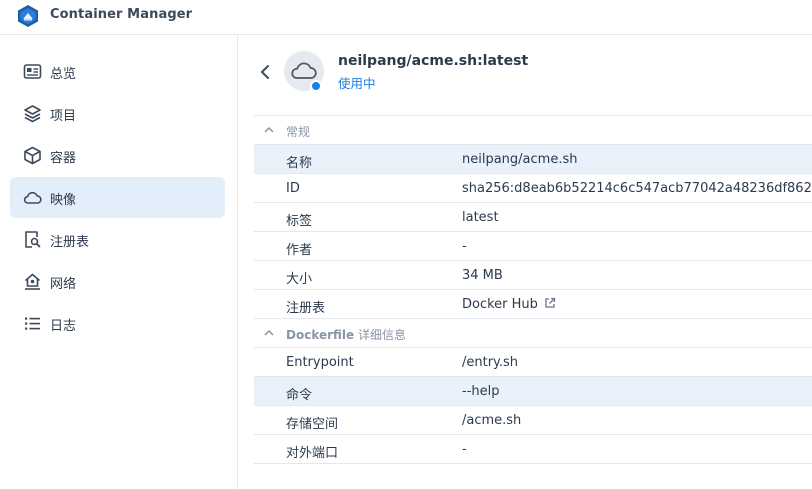 The height and width of the screenshot is (489, 812). What do you see at coordinates (32, 197) in the screenshot?
I see `cloud-icon` at bounding box center [32, 197].